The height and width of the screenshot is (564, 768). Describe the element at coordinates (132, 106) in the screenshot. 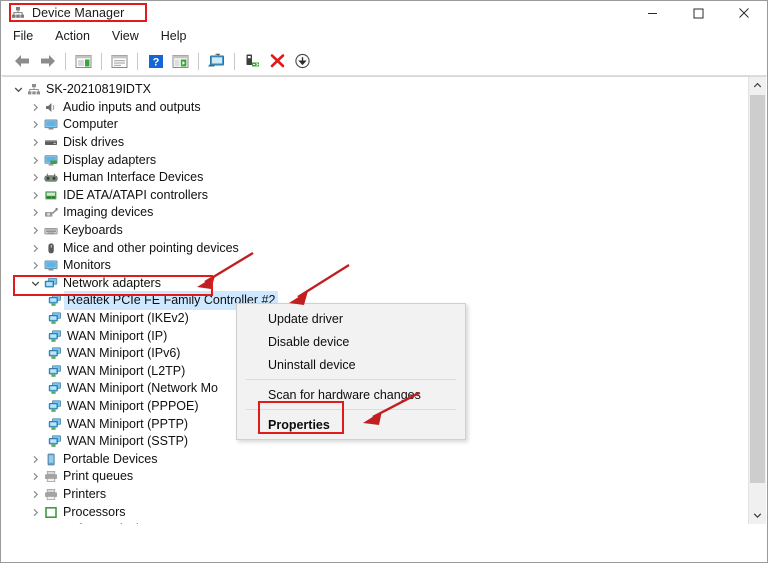

I see `tree-item-label: Audio inputs and outputs` at that location.